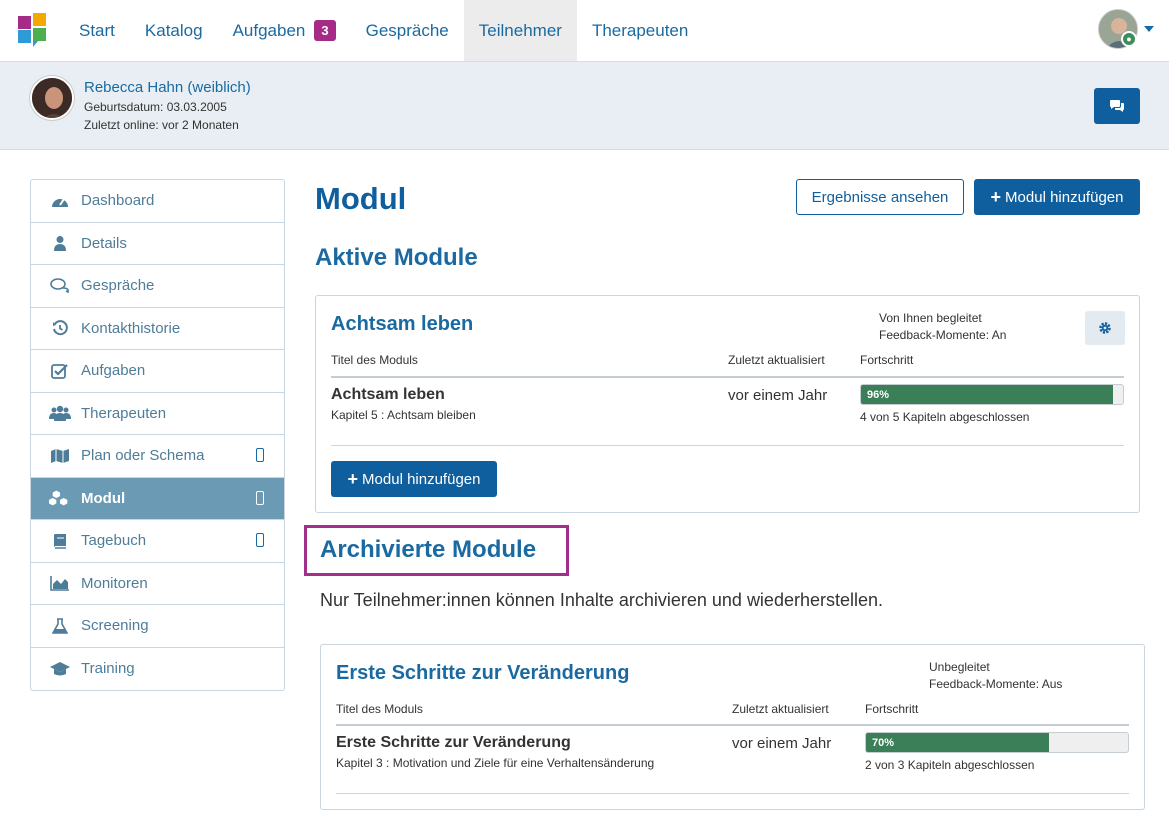 The image size is (1169, 820). I want to click on nav-katalog: Katalog, so click(174, 30).